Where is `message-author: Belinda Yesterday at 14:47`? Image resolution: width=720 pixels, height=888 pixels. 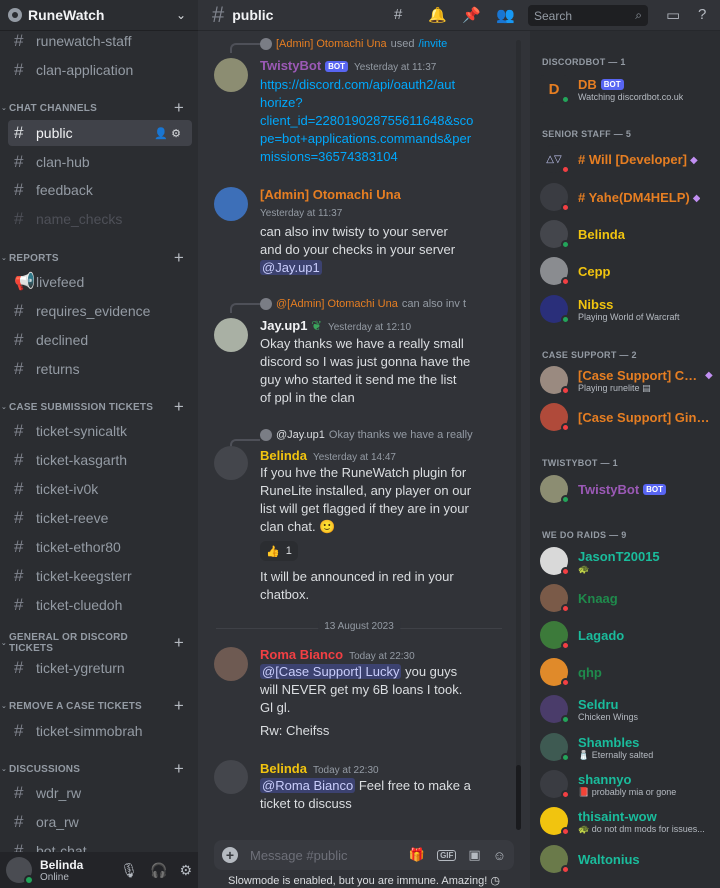
message-author: Belinda Yesterday at 14:47 is located at coordinates (328, 455).